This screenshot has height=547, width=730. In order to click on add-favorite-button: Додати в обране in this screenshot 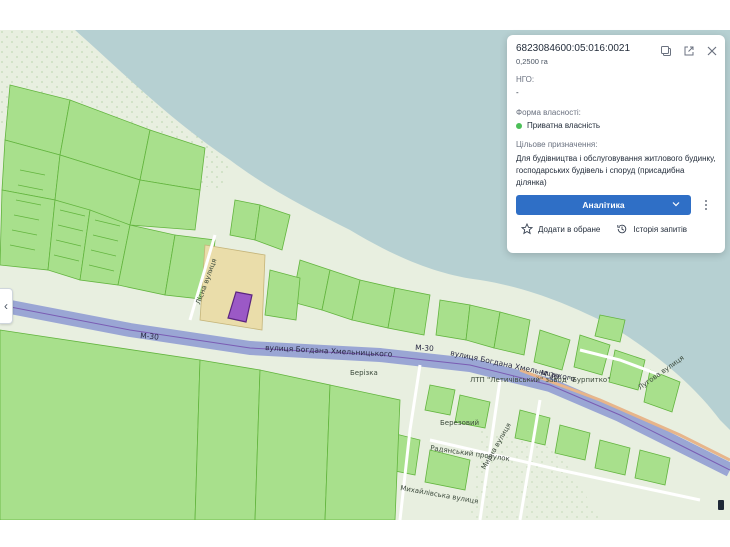, I will do `click(560, 229)`.